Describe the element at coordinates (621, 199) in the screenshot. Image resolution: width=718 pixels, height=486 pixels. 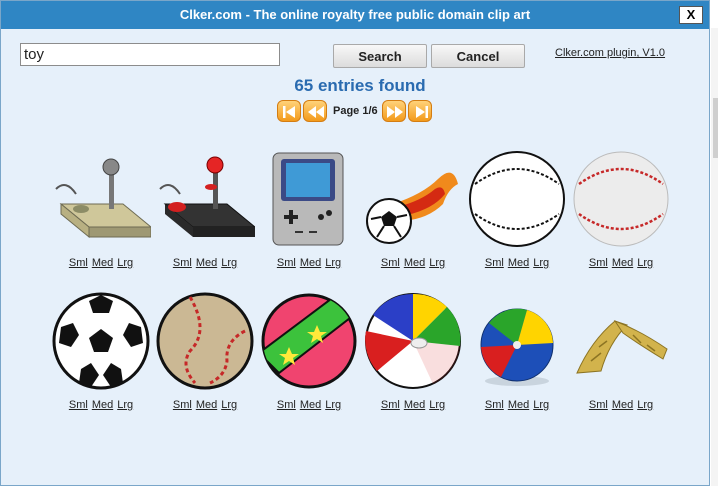
I see `baseball-icon` at that location.